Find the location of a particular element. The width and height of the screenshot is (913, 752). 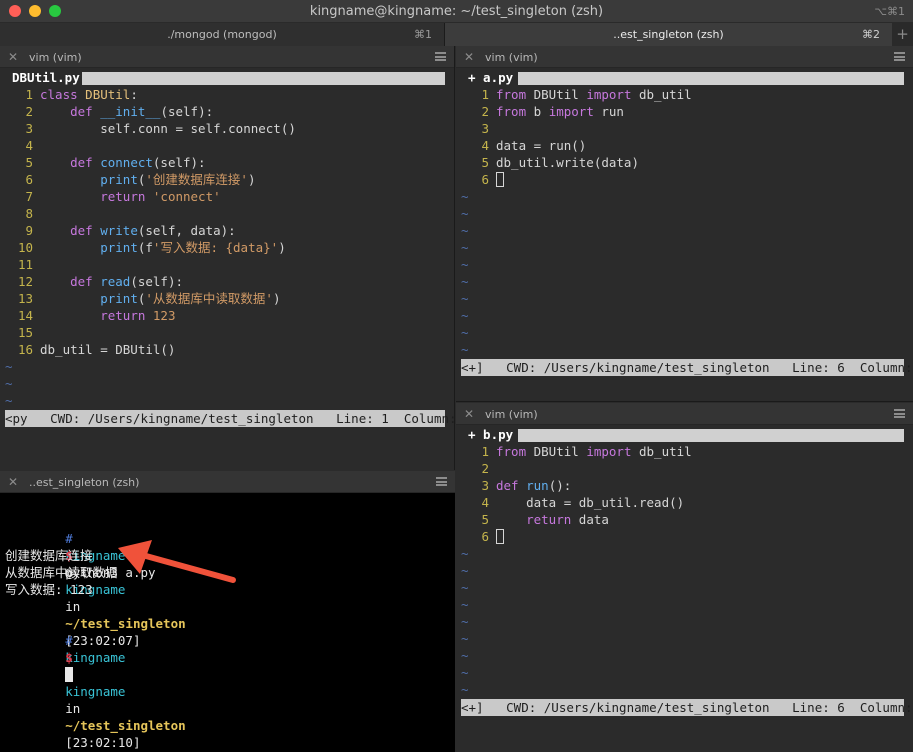

code-text: def read(self): is located at coordinates (127, 281).